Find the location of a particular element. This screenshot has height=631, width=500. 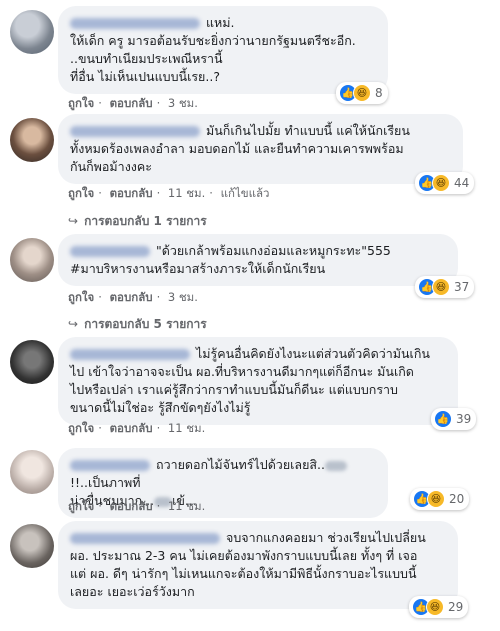

reaction-summary: 👍 😆 44 is located at coordinates (445, 183).